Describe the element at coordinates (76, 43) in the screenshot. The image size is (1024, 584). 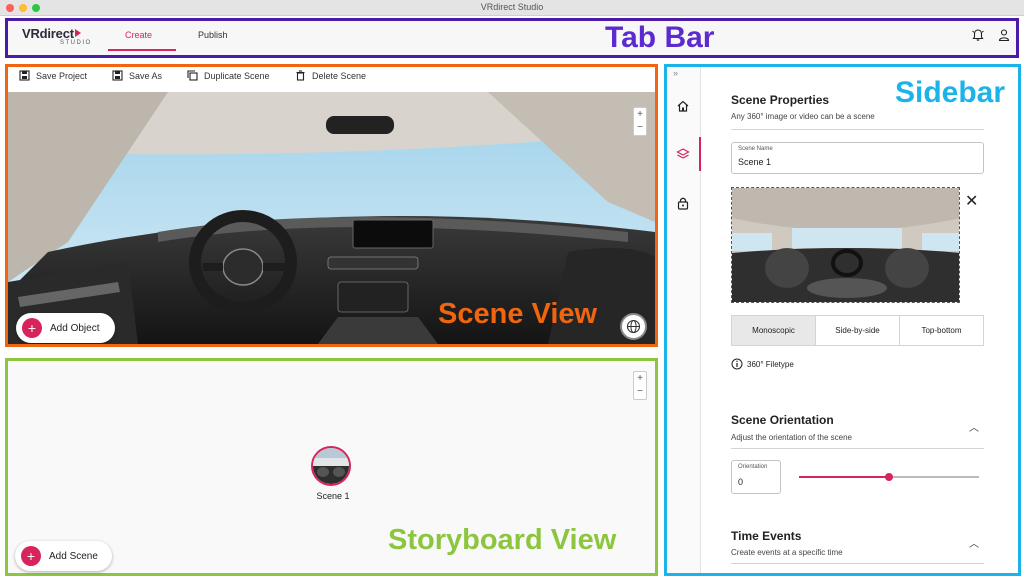
I see `logo-subtext: STUDIO` at that location.